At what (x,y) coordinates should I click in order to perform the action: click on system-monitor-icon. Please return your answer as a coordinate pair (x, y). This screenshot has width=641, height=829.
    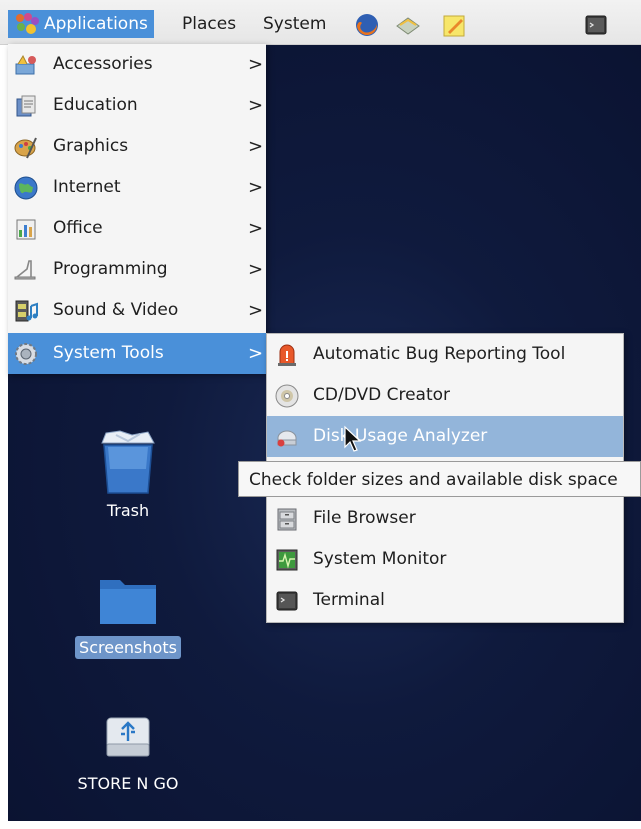
    Looking at the image, I should click on (287, 560).